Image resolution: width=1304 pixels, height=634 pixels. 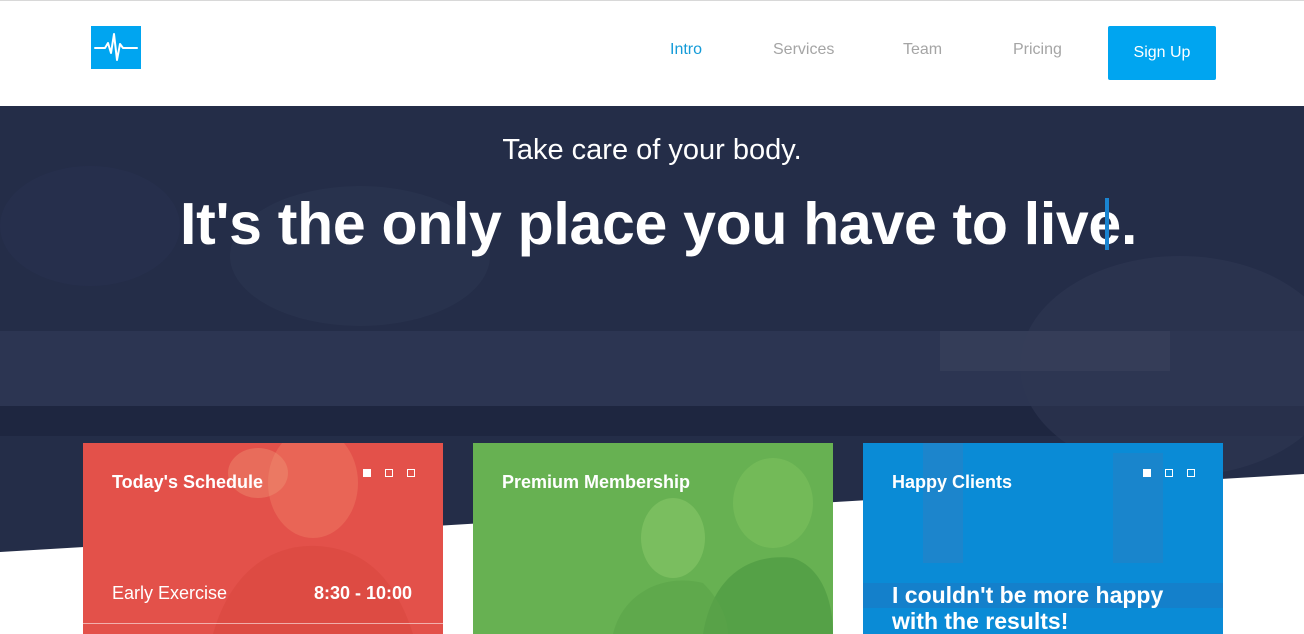 I want to click on card-title: Premium Membership, so click(x=596, y=482).